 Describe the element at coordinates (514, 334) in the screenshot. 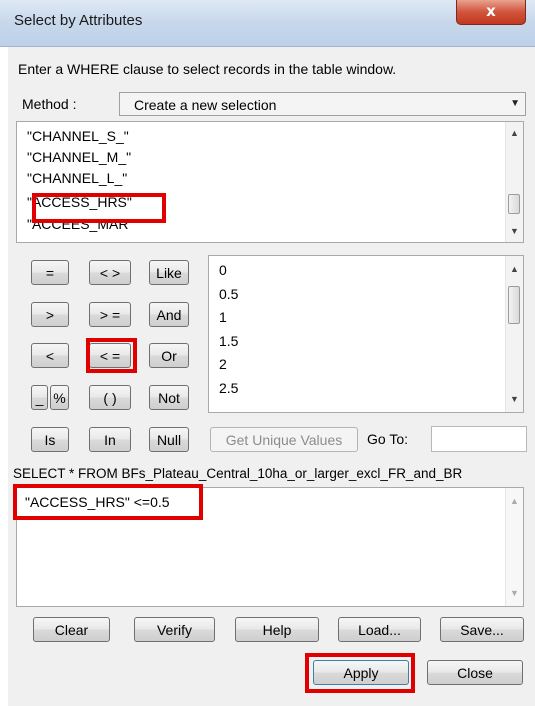

I see `values-scrollbar: ▲ ▼` at that location.